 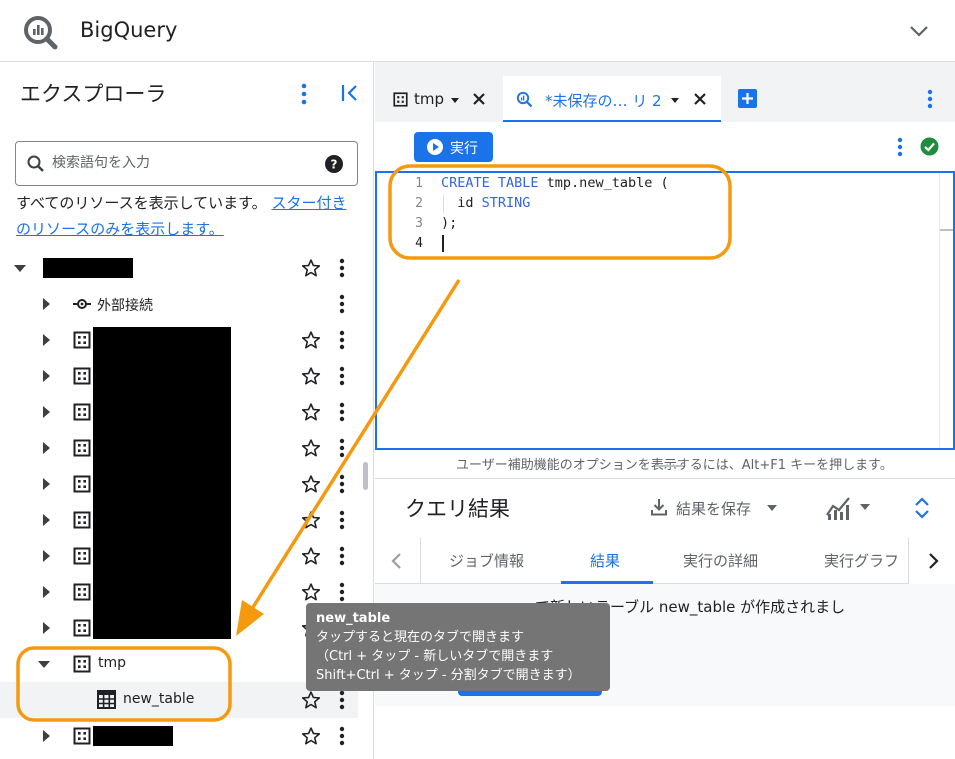 What do you see at coordinates (605, 560) in the screenshot?
I see `tab-results: 結果` at bounding box center [605, 560].